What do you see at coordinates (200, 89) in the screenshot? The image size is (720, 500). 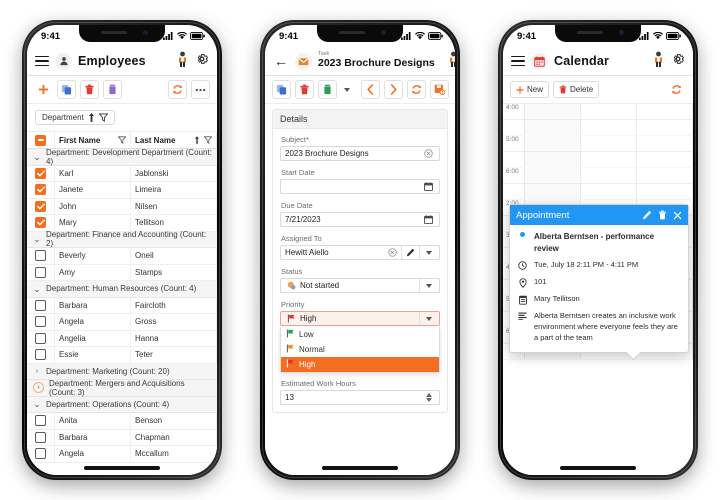 I see `more-icon` at bounding box center [200, 89].